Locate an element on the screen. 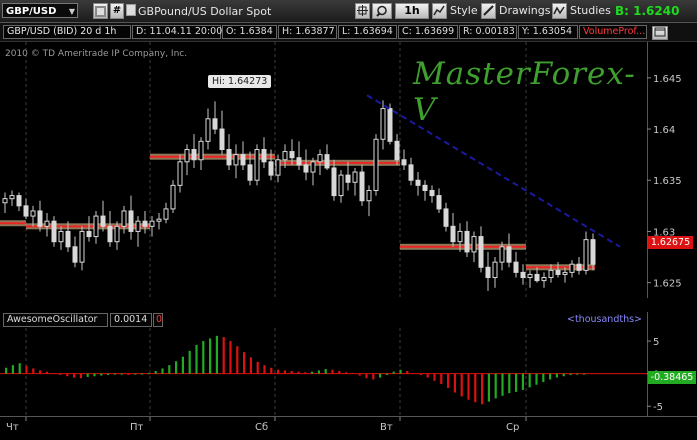 Image resolution: width=697 pixels, height=440 pixels. style-icon is located at coordinates (439, 10).